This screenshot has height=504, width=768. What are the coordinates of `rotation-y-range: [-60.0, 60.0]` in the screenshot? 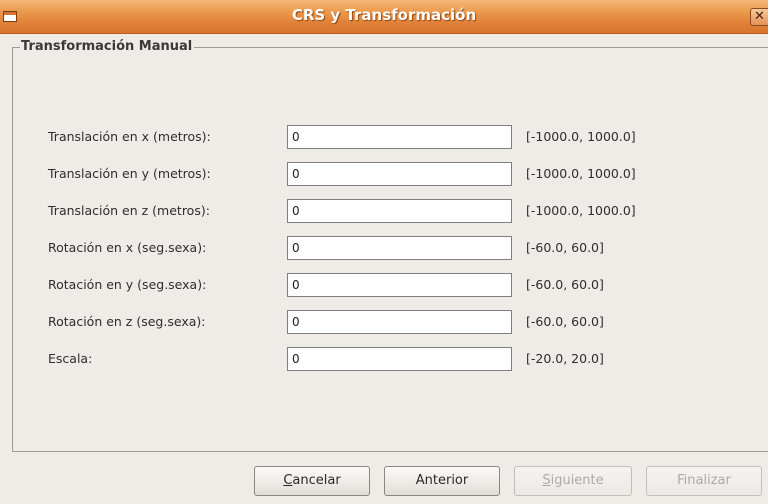 It's located at (565, 284).